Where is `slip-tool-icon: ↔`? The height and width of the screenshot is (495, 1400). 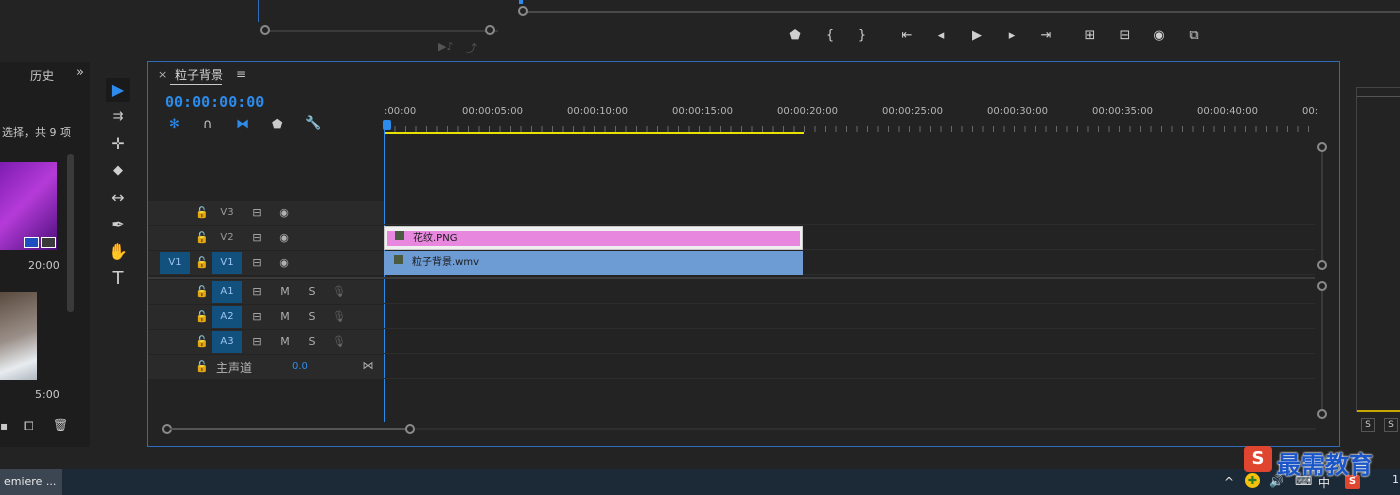
slip-tool-icon: ↔ is located at coordinates (118, 198).